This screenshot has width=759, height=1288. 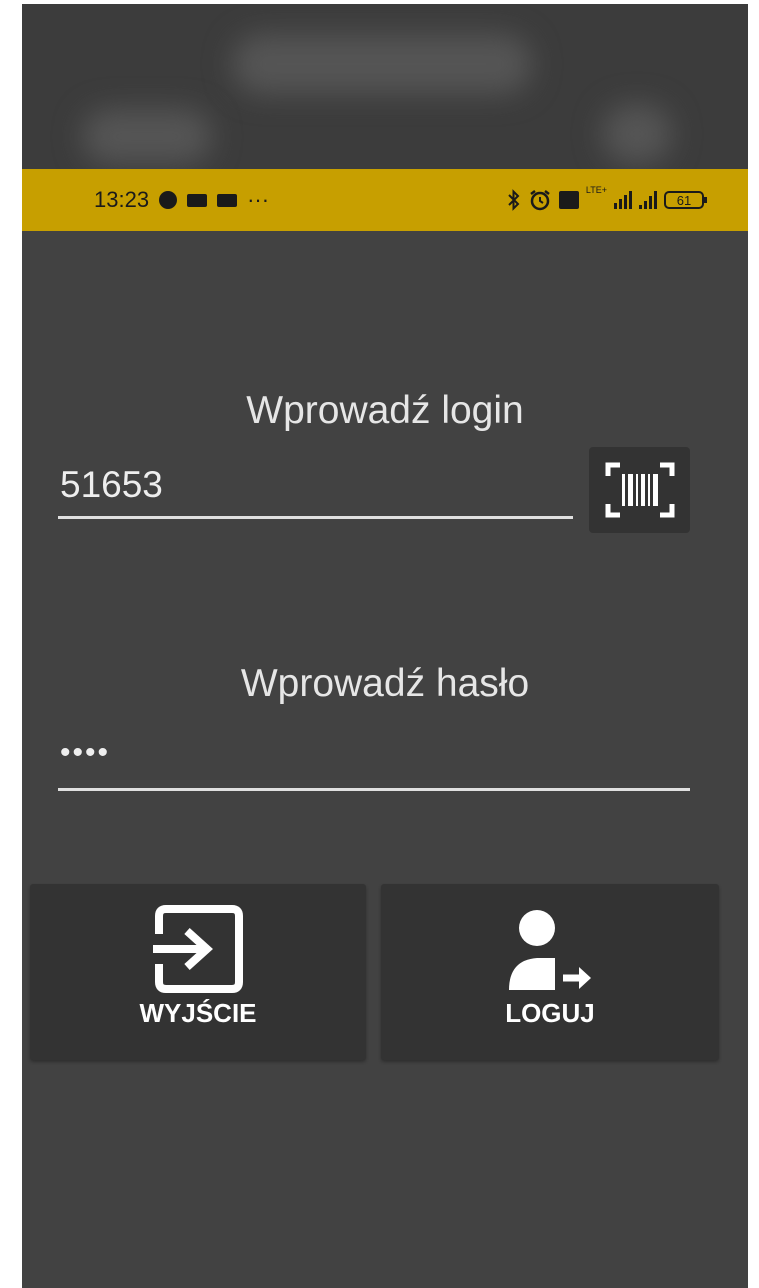 I want to click on exit-icon, so click(x=198, y=949).